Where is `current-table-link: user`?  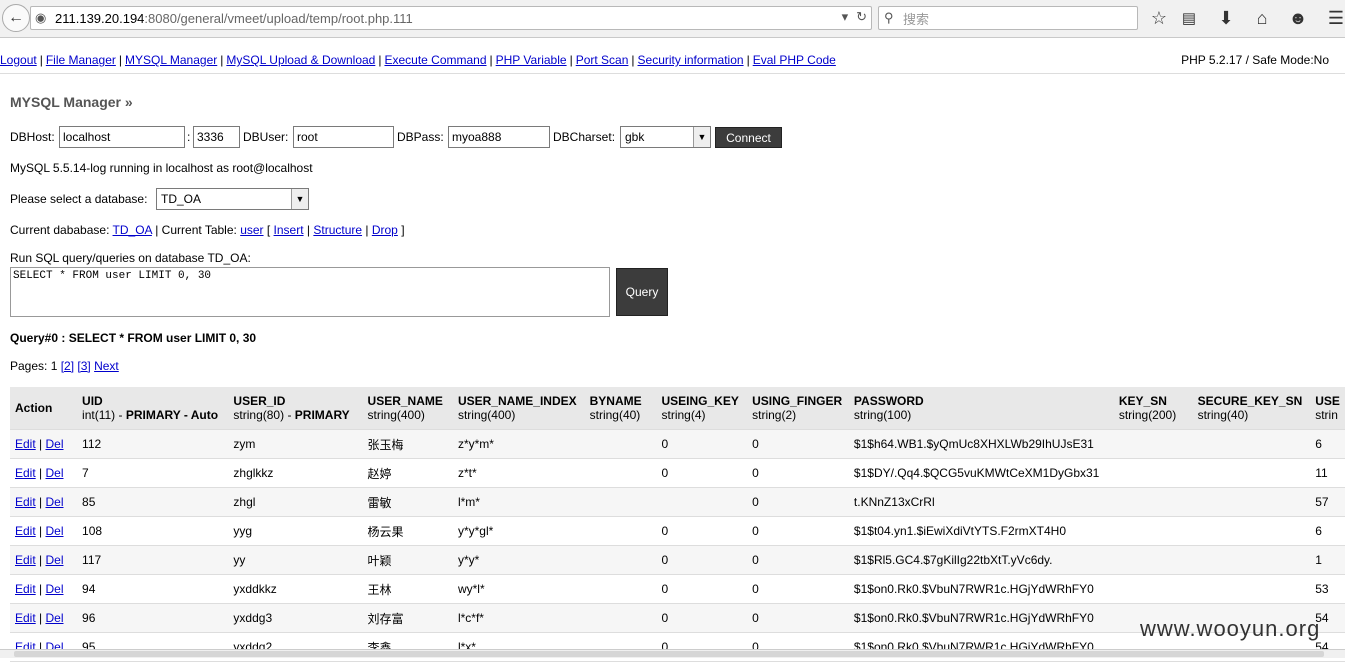 current-table-link: user is located at coordinates (251, 230).